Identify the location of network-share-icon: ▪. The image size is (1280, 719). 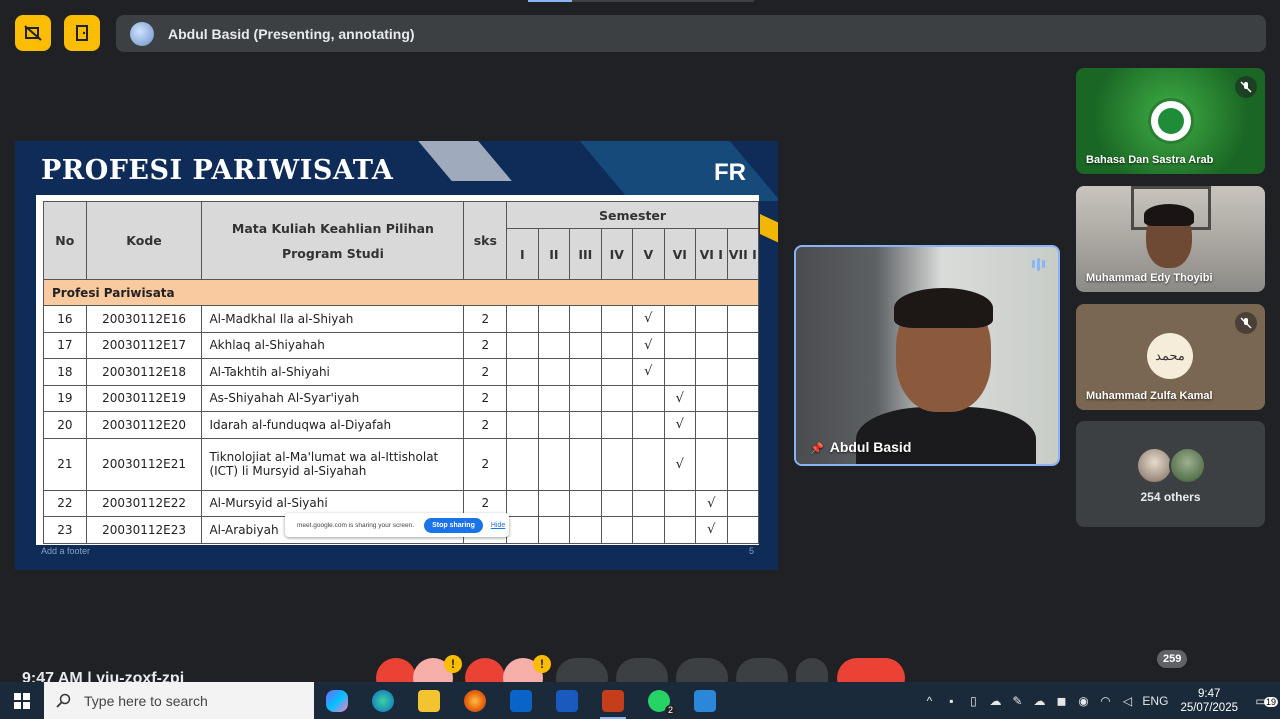
(951, 701).